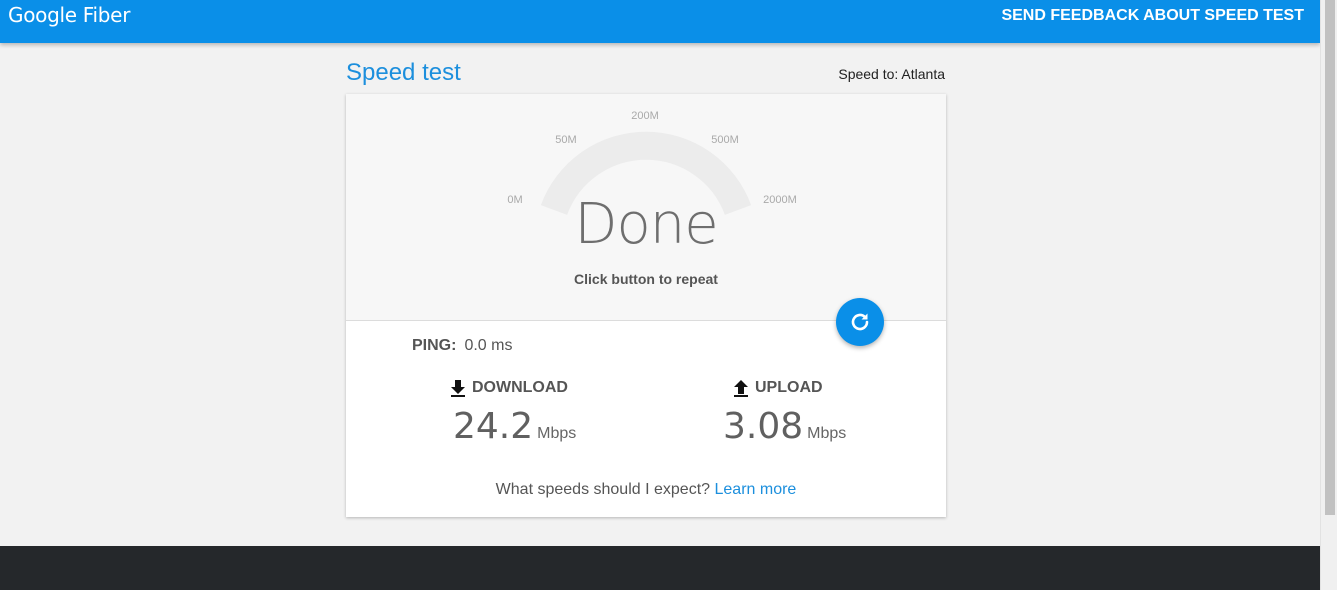 The width and height of the screenshot is (1337, 590). I want to click on download-result: 24.2 Mbps, so click(514, 426).